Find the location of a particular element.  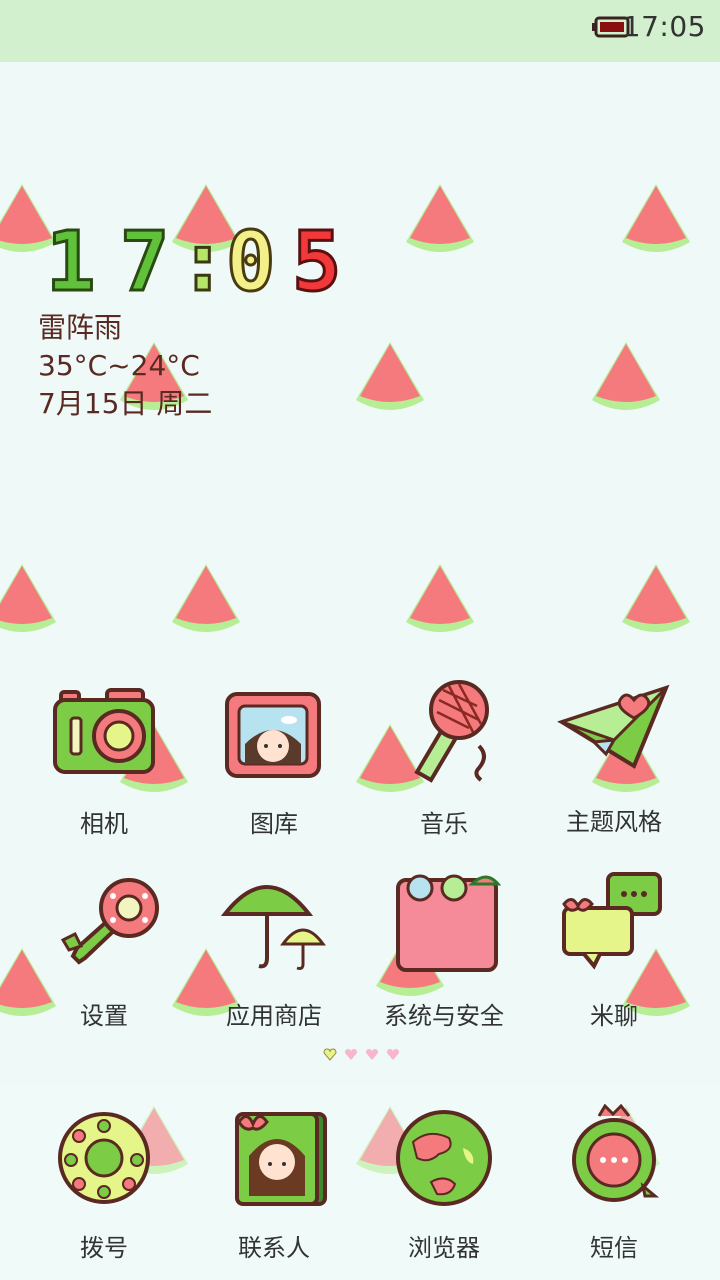

weather-widget: 雷阵雨 35°C~24°C 7月15日 周二 is located at coordinates (125, 367).